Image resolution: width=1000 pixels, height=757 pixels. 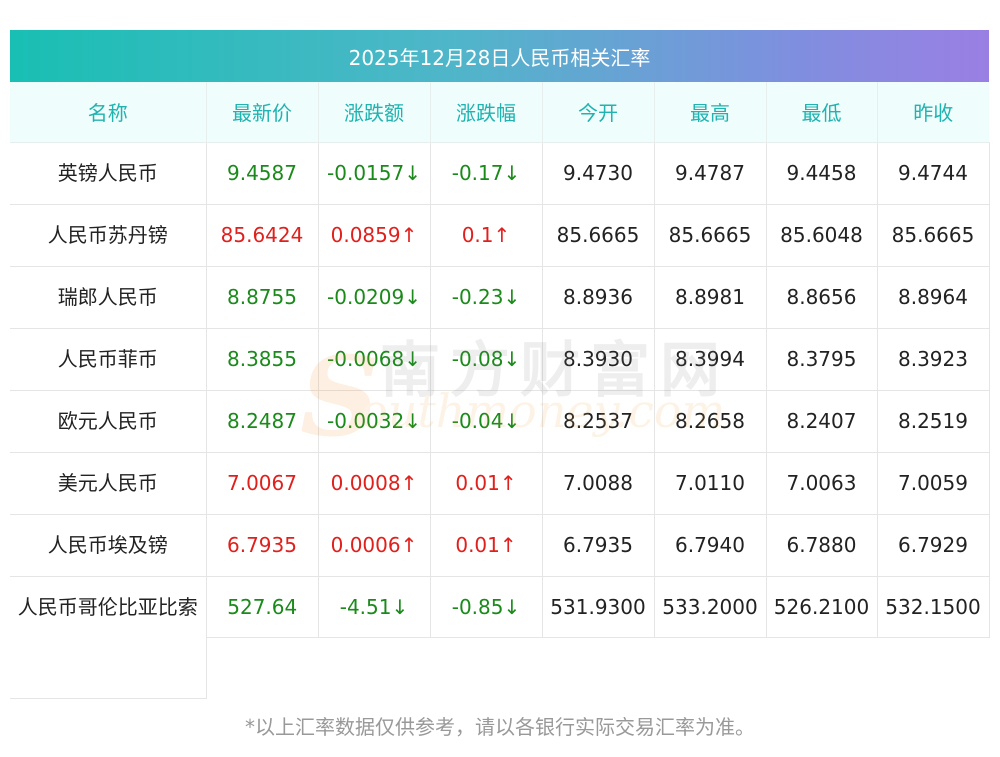 I want to click on change-amount: 0.0006↑, so click(x=374, y=545).